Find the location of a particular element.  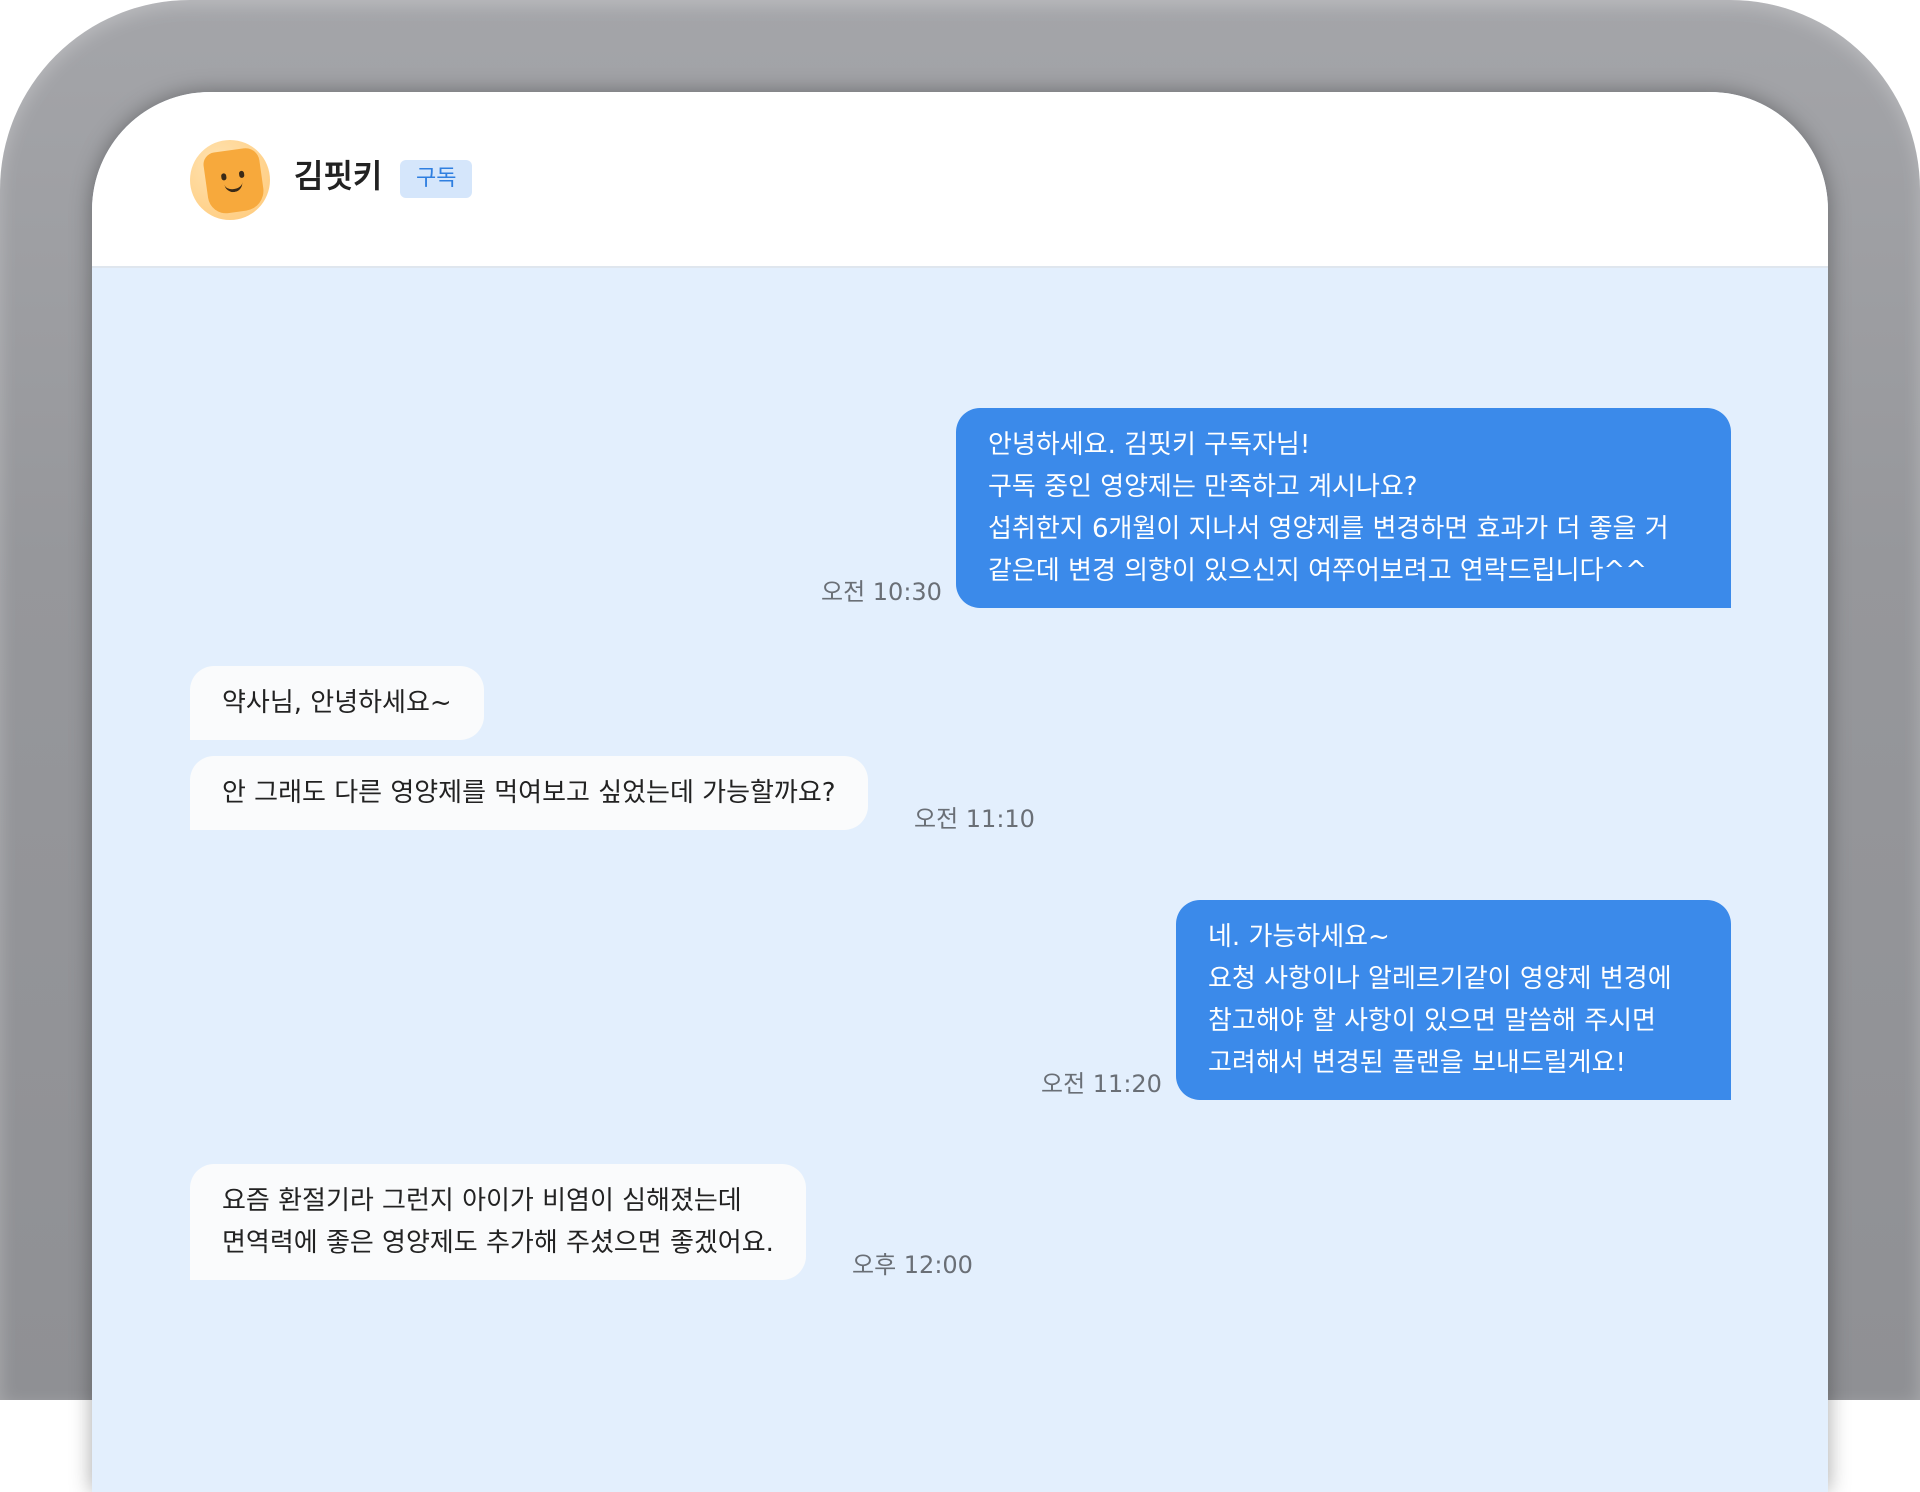

avatar-left-eye is located at coordinates (223, 177).